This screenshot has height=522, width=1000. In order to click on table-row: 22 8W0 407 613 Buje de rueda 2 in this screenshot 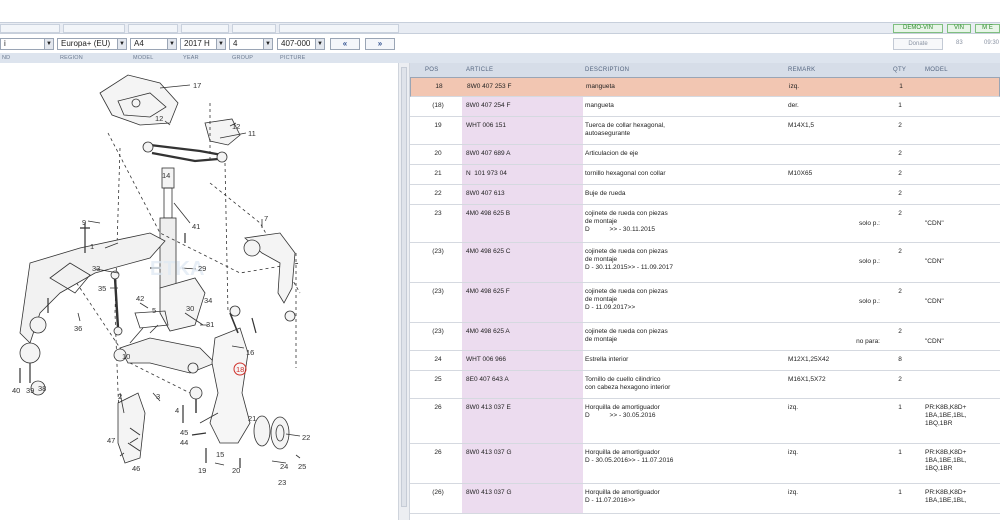, I will do `click(705, 195)`.